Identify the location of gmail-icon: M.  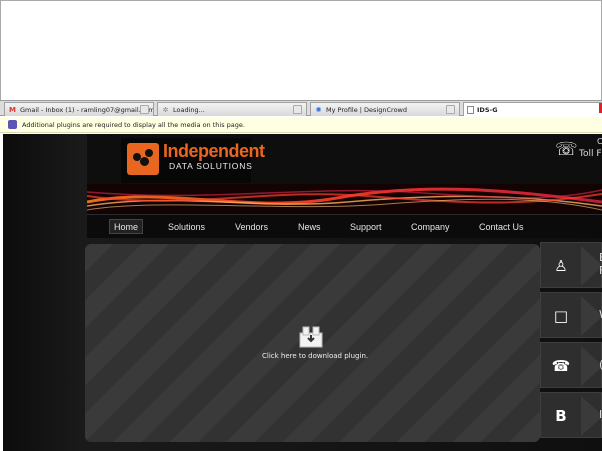
(12, 109).